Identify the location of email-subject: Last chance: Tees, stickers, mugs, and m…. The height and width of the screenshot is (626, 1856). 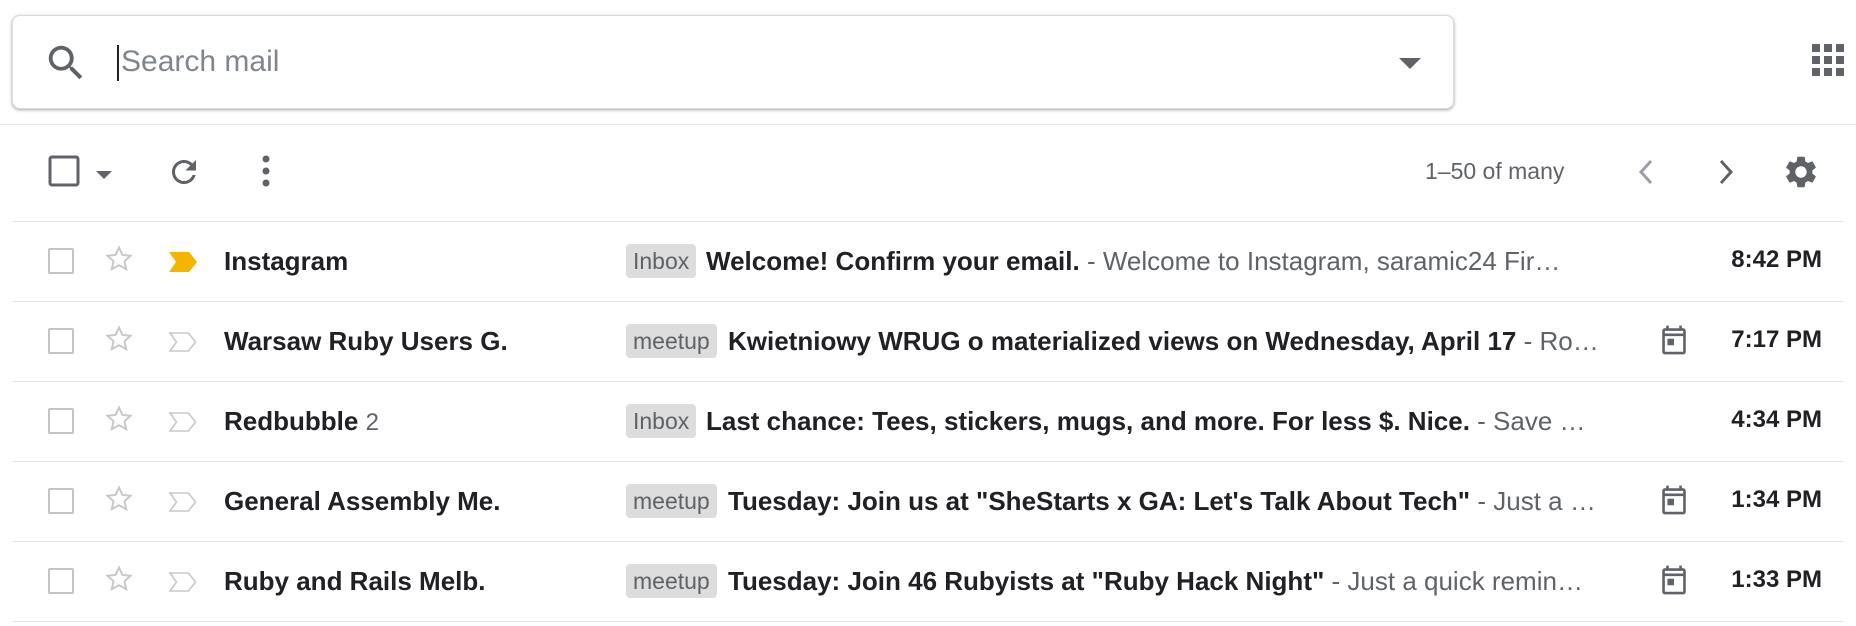
(1088, 421).